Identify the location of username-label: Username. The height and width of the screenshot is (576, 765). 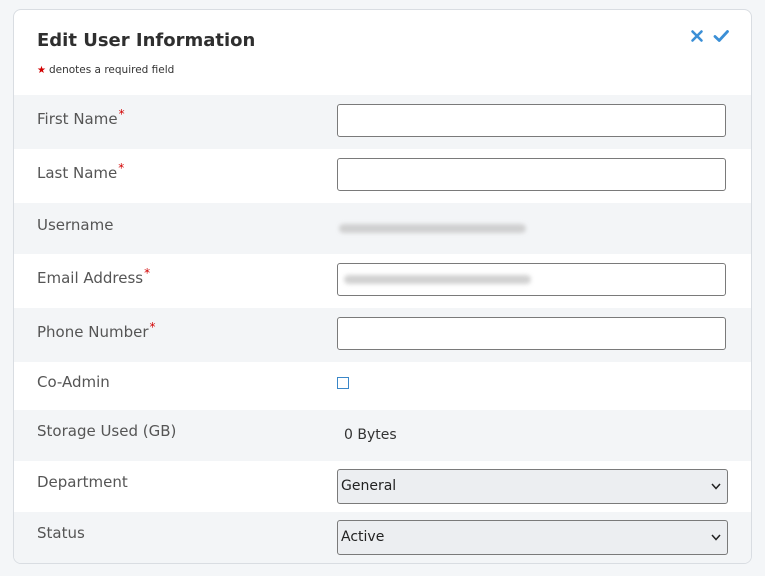
(75, 225).